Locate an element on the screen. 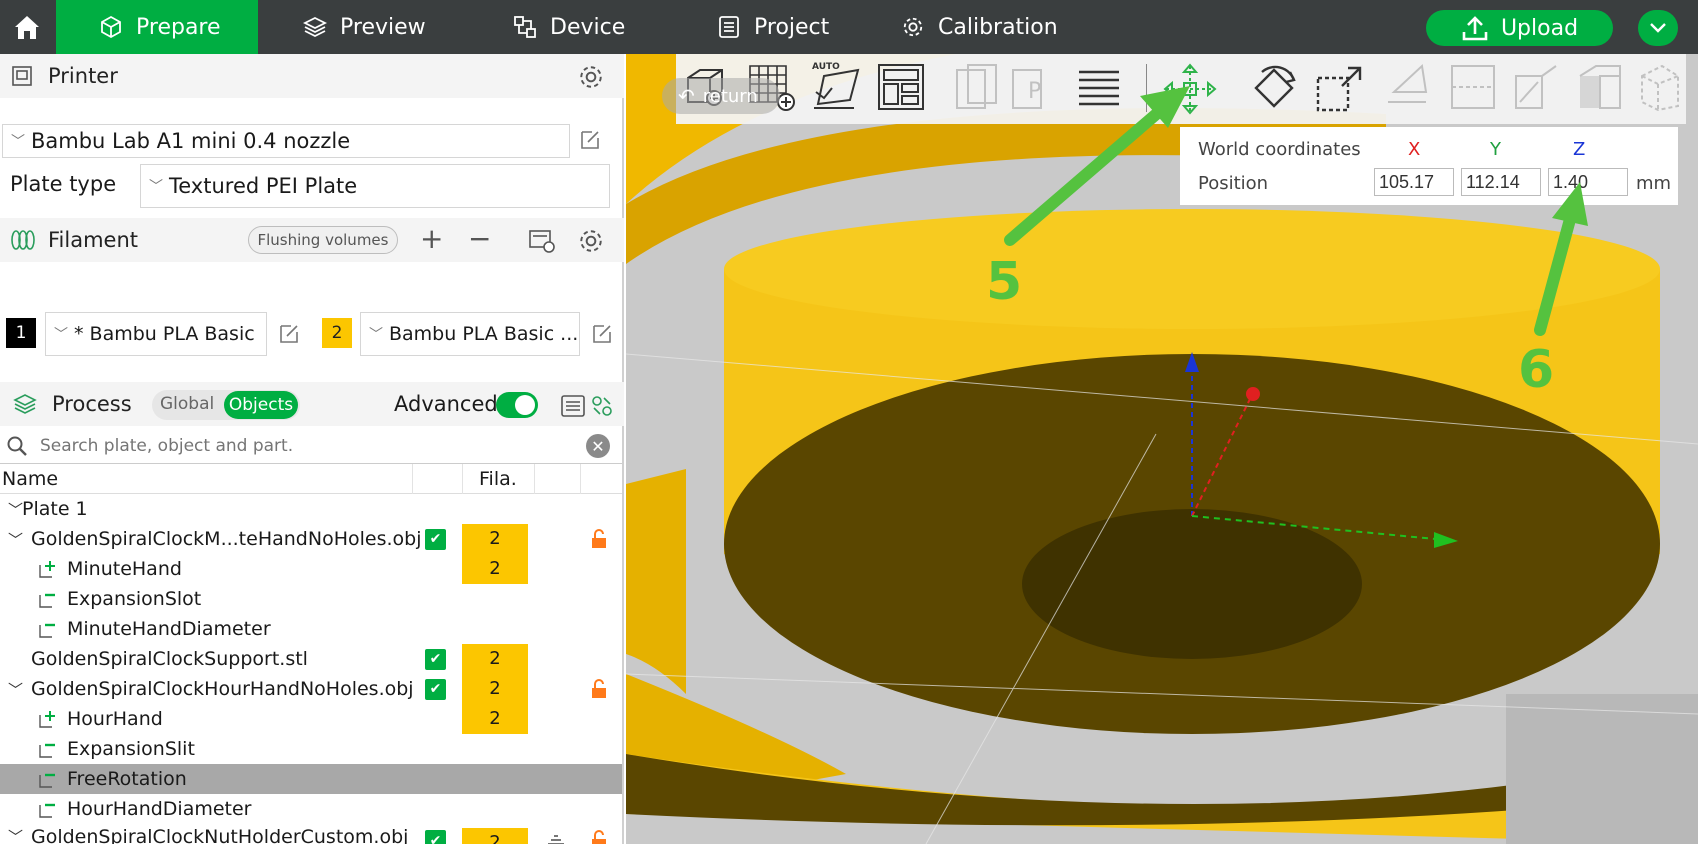 The height and width of the screenshot is (844, 1698). tab-preview: Preview is located at coordinates (364, 27).